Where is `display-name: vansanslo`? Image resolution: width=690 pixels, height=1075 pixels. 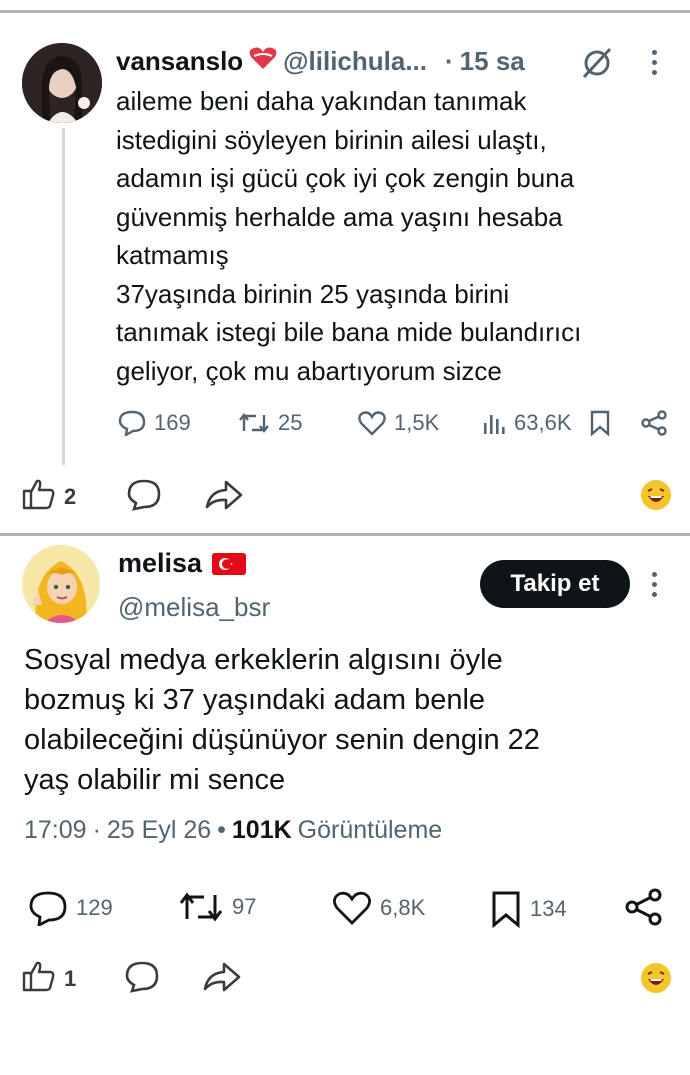 display-name: vansanslo is located at coordinates (179, 61).